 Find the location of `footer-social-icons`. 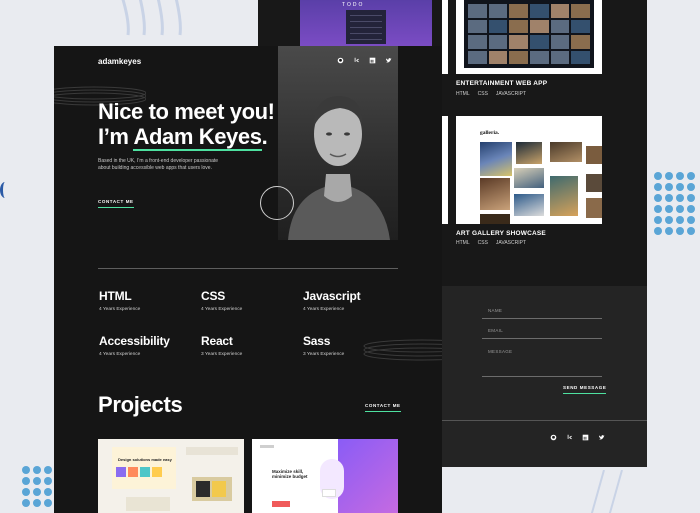

footer-social-icons is located at coordinates (577, 437).